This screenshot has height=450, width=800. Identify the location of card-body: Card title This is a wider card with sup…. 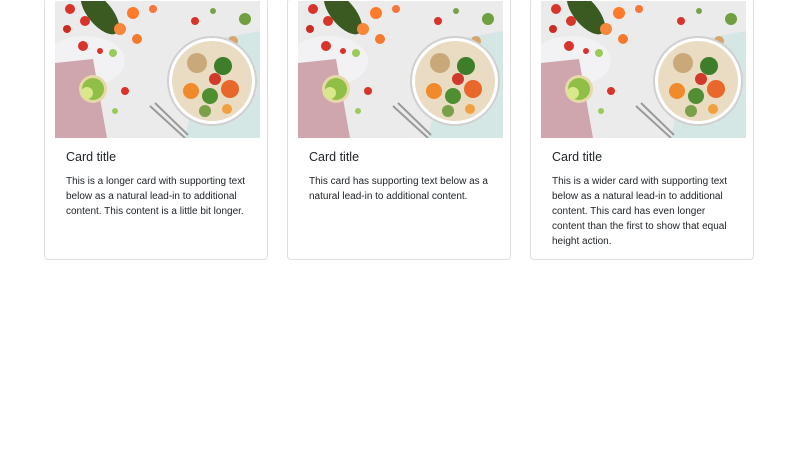
(645, 199).